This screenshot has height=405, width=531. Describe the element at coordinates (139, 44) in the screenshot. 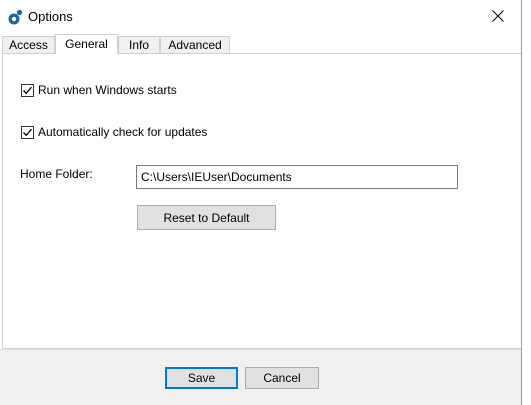

I see `tab-info: Info` at that location.